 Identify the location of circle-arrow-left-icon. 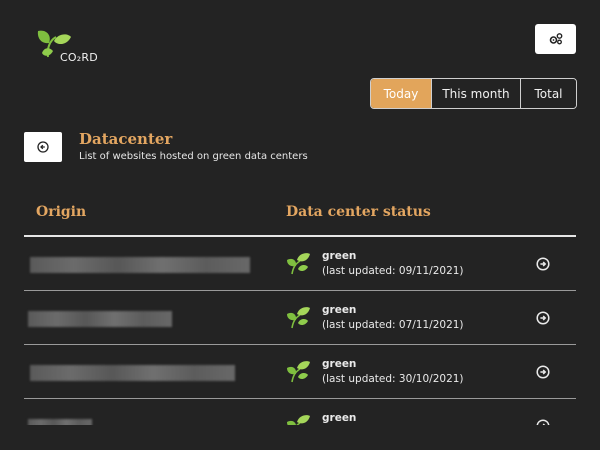
(43, 147).